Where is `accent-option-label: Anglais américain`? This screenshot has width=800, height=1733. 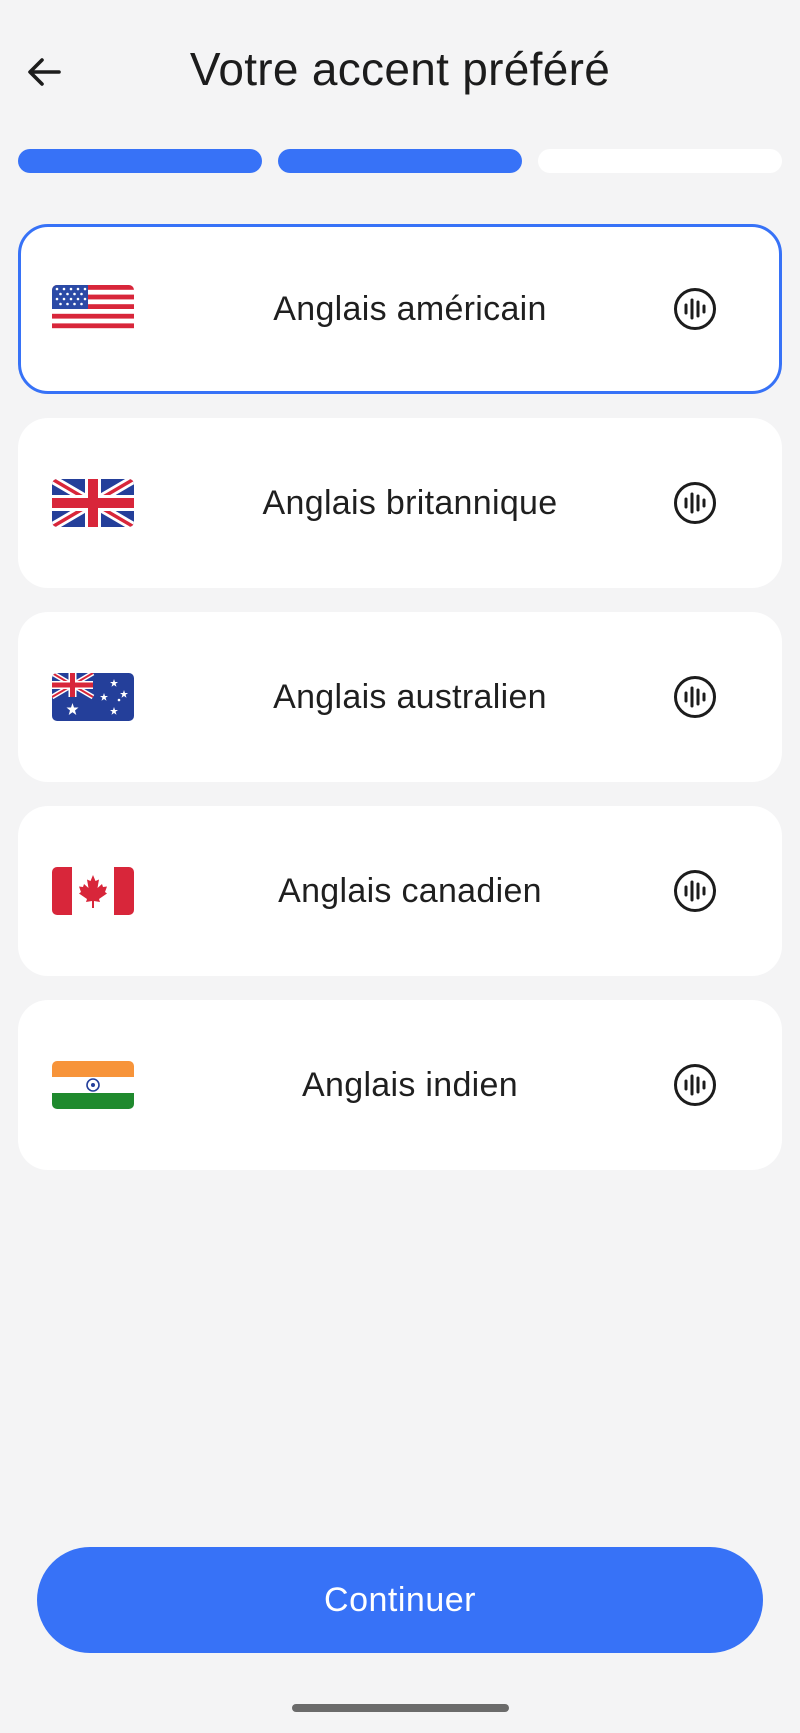 accent-option-label: Anglais américain is located at coordinates (410, 308).